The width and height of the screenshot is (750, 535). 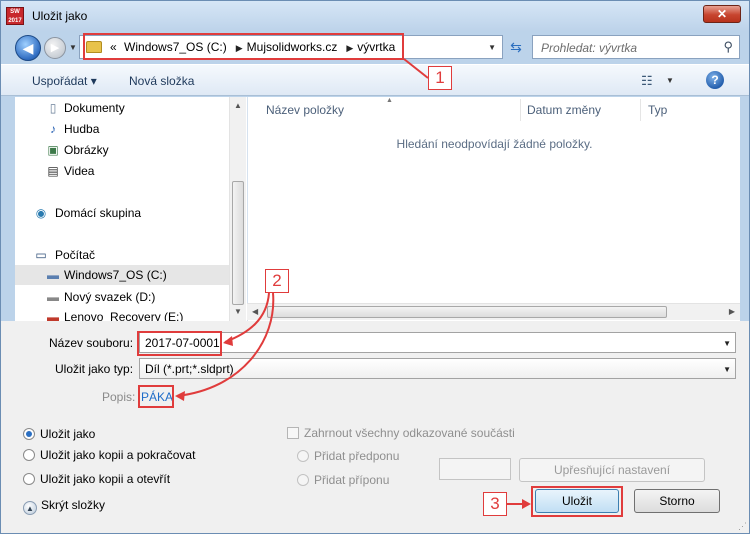 What do you see at coordinates (670, 80) in the screenshot?
I see `view-dropdown-icon: ▼` at bounding box center [670, 80].